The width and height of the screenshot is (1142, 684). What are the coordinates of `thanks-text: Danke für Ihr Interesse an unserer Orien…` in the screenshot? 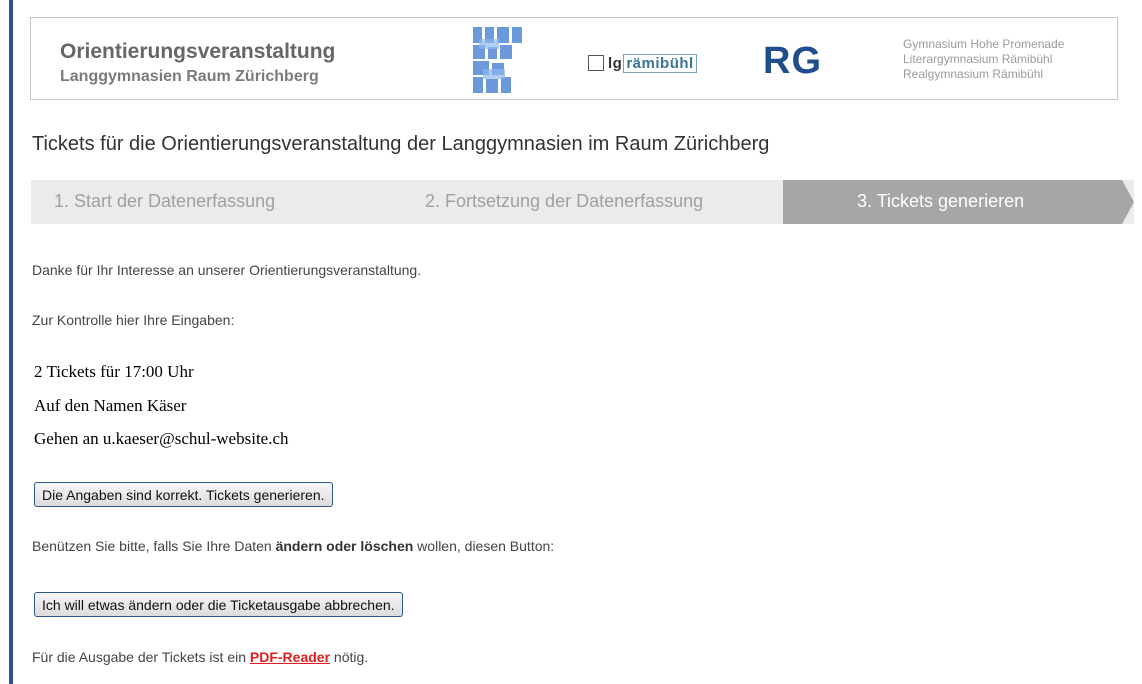 It's located at (227, 270).